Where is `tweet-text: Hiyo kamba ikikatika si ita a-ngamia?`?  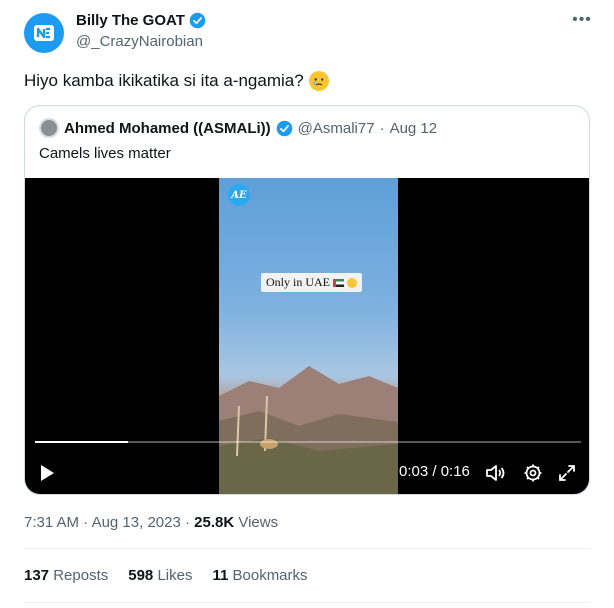 tweet-text: Hiyo kamba ikikatika si ita a-ngamia? is located at coordinates (176, 81).